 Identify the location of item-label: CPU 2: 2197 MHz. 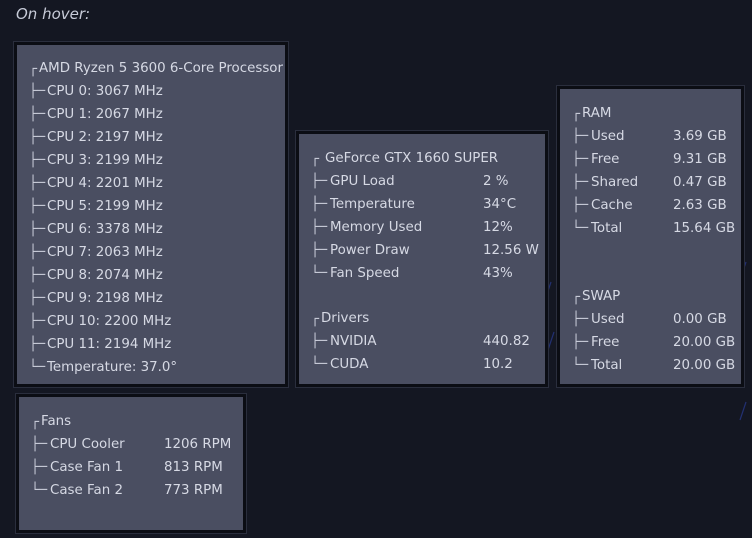
(105, 137).